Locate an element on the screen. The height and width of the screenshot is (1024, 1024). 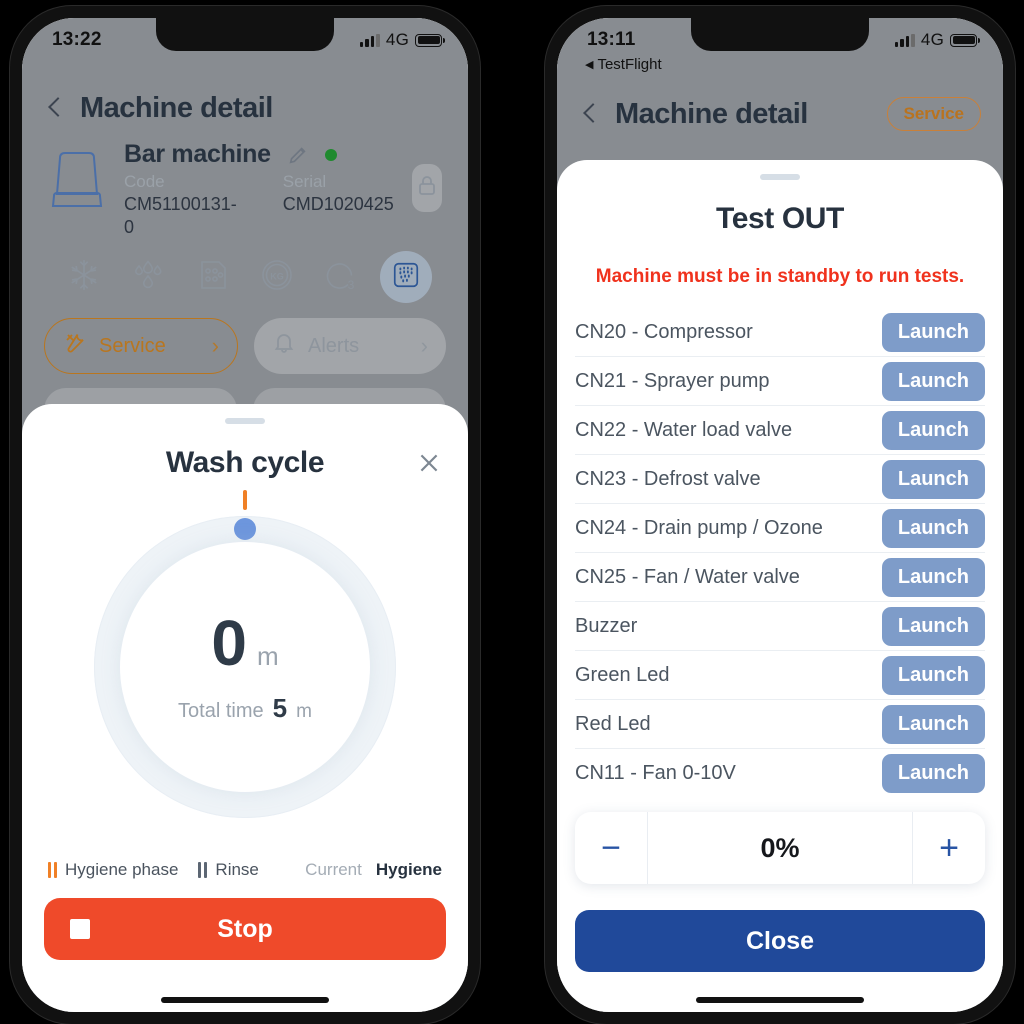
percent-value: 0% is located at coordinates (780, 848).